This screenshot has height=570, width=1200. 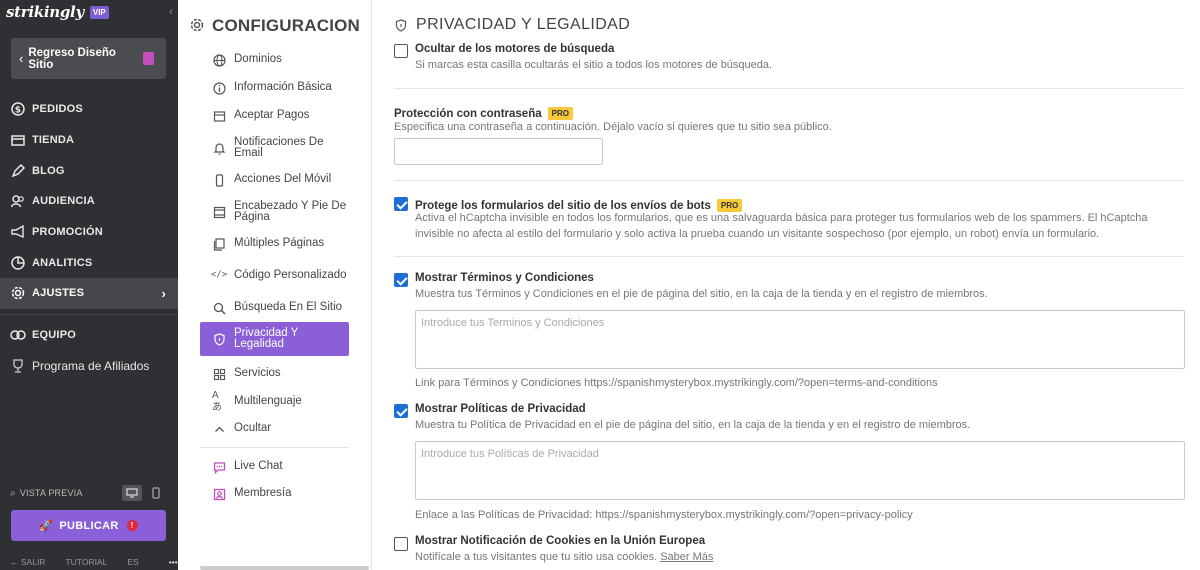 I want to click on language-link: ES, so click(x=132, y=562).